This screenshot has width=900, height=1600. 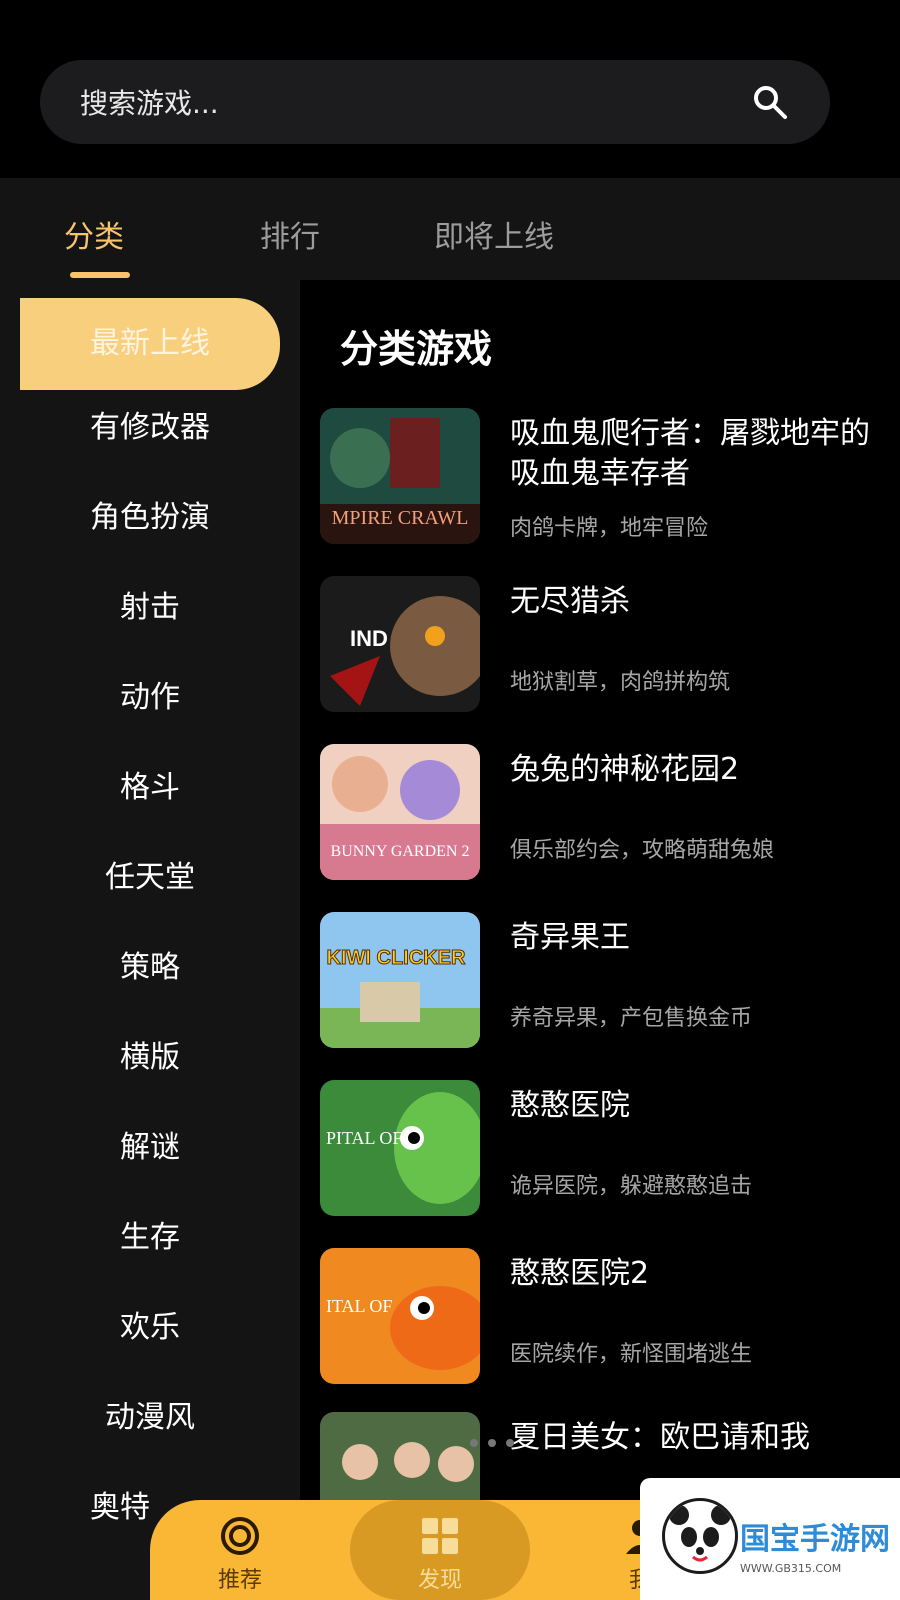 I want to click on sidebar-item-nintendo: 任天堂, so click(x=150, y=878).